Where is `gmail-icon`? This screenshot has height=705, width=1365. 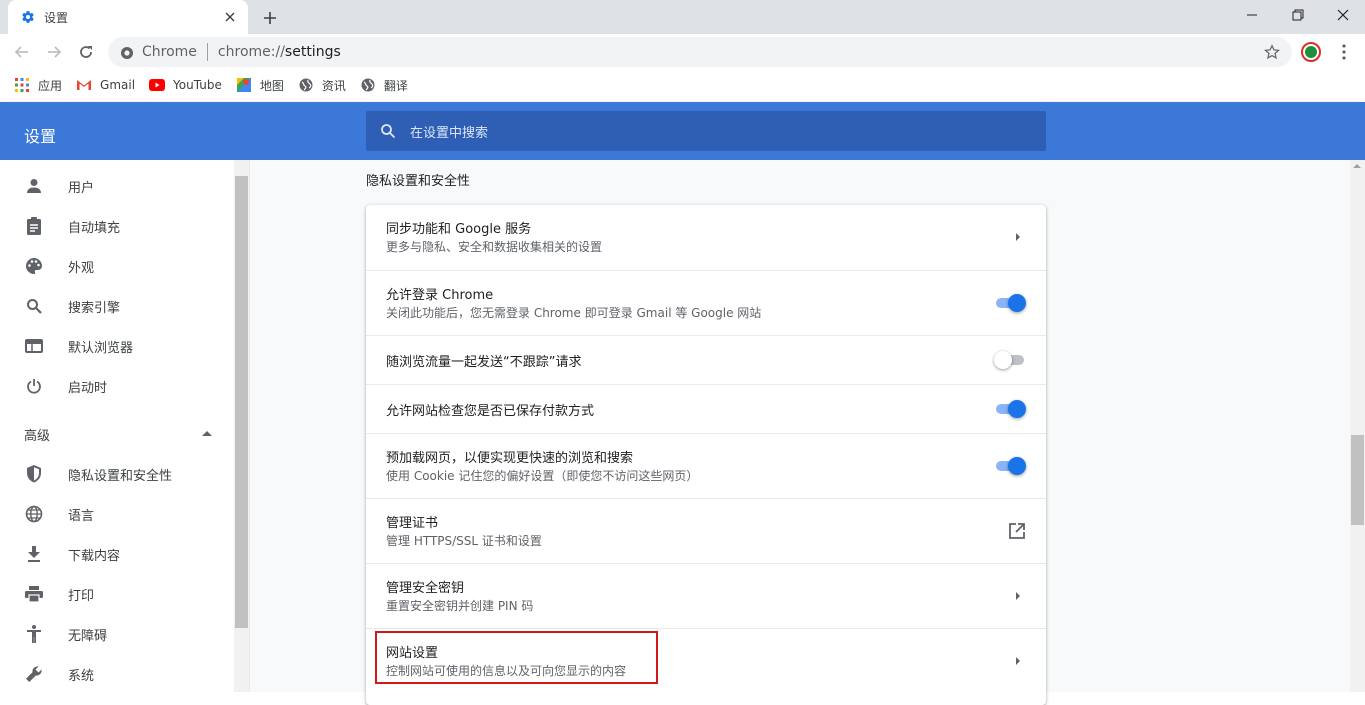
gmail-icon is located at coordinates (84, 85).